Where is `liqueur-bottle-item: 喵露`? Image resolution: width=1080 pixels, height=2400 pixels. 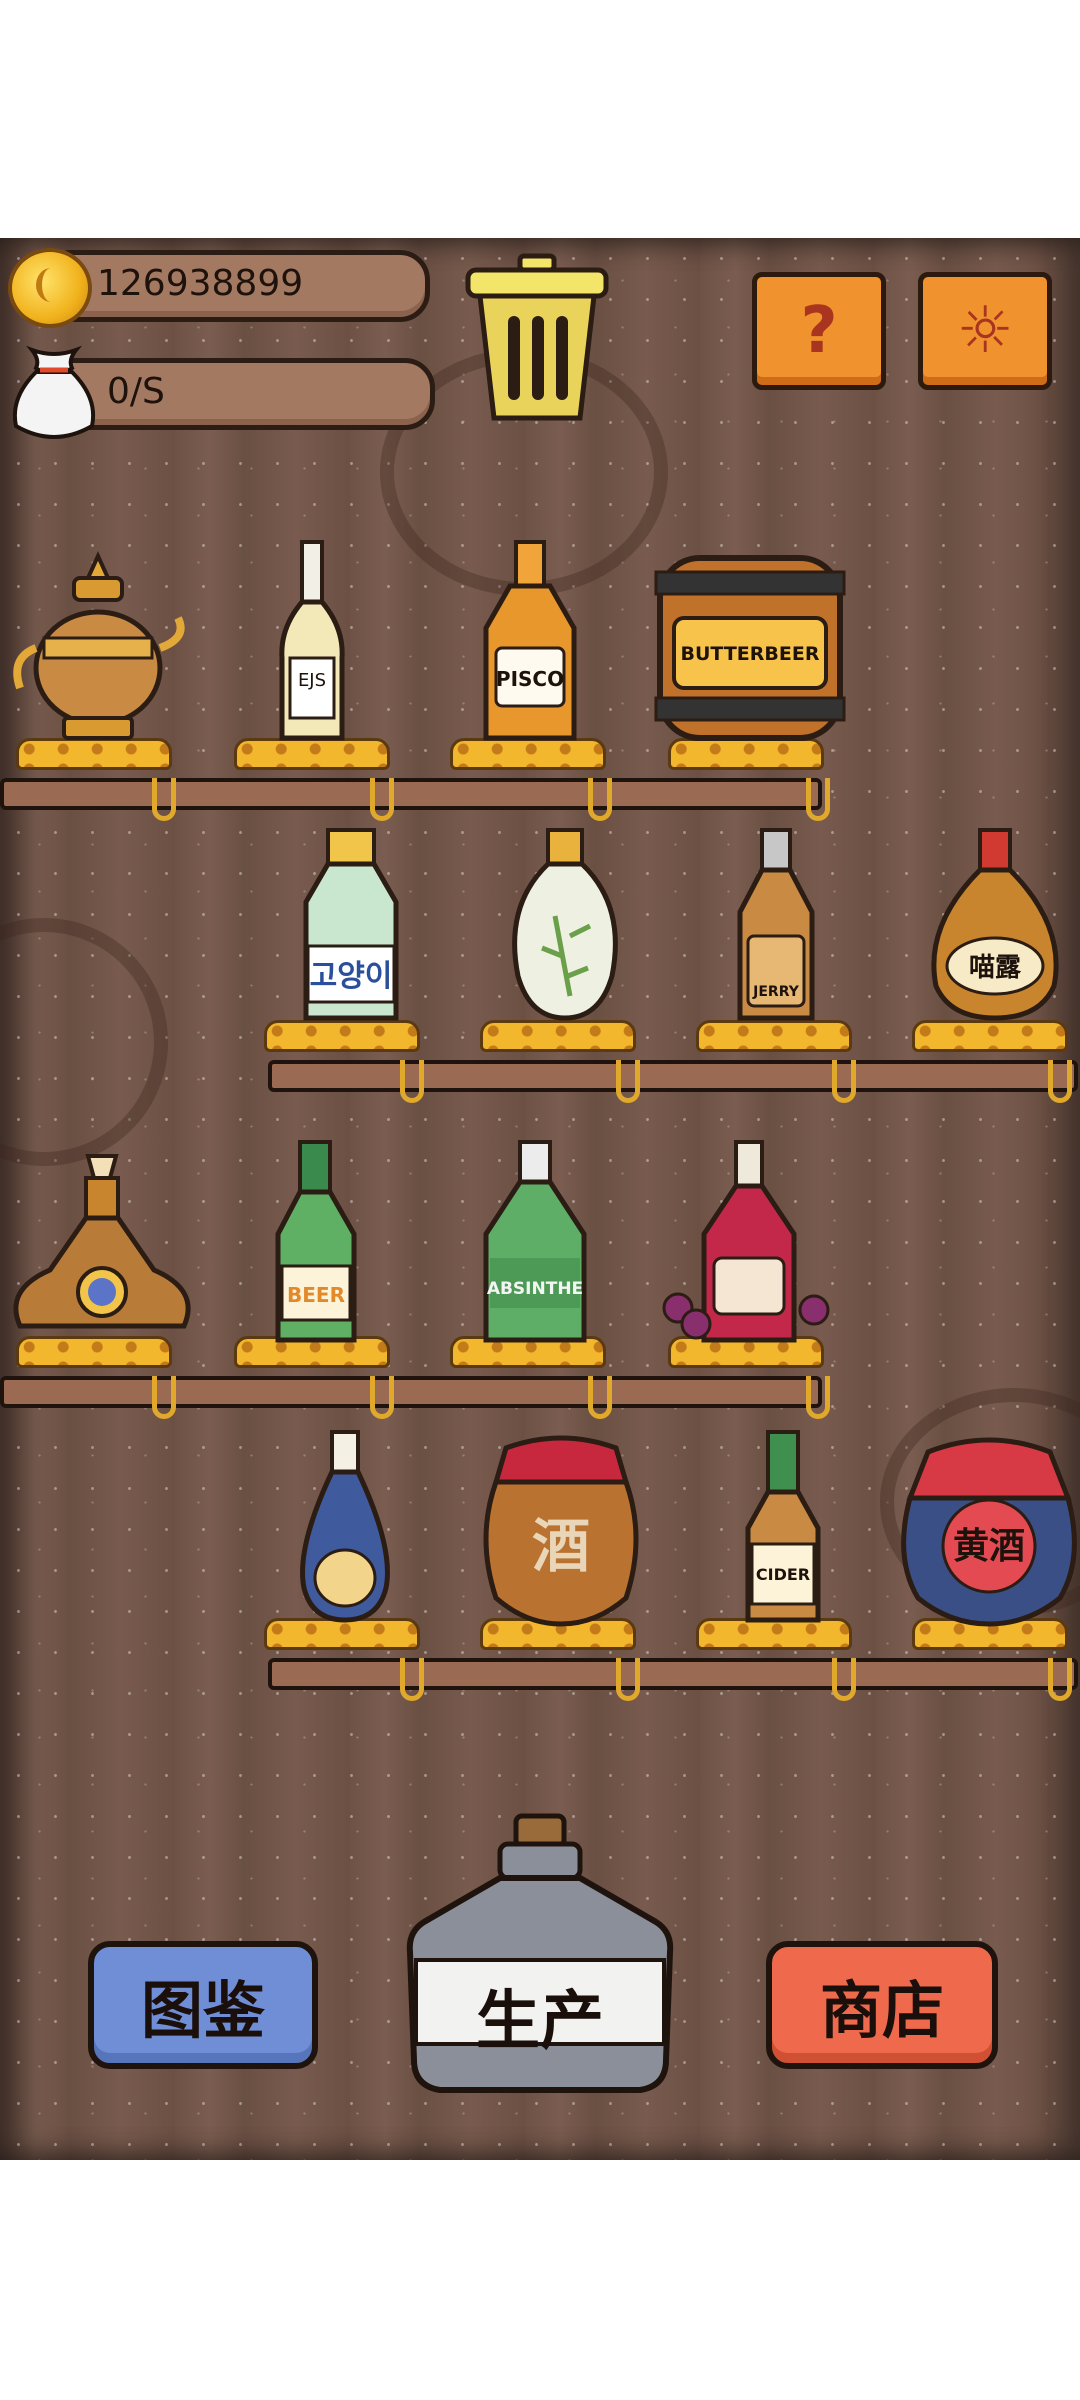 liqueur-bottle-item: 喵露 is located at coordinates (995, 926).